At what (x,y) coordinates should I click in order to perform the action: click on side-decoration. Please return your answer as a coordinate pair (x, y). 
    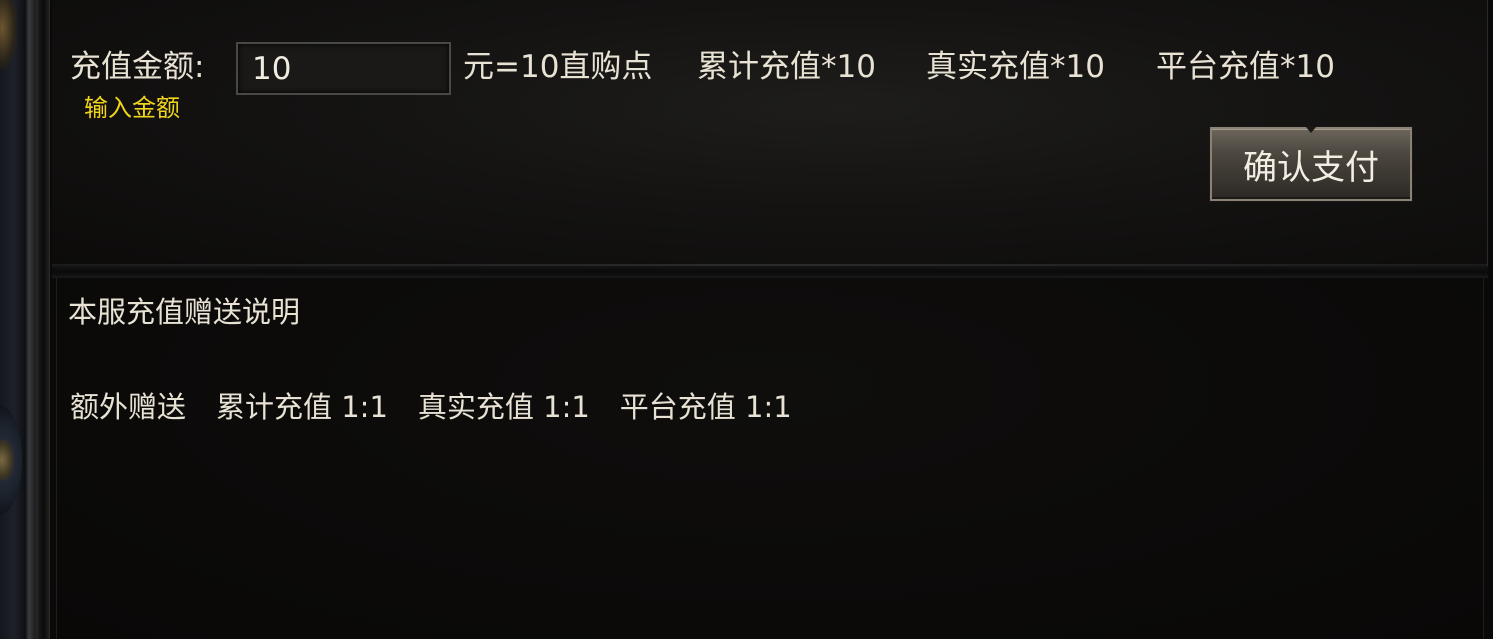
    Looking at the image, I should click on (18, 319).